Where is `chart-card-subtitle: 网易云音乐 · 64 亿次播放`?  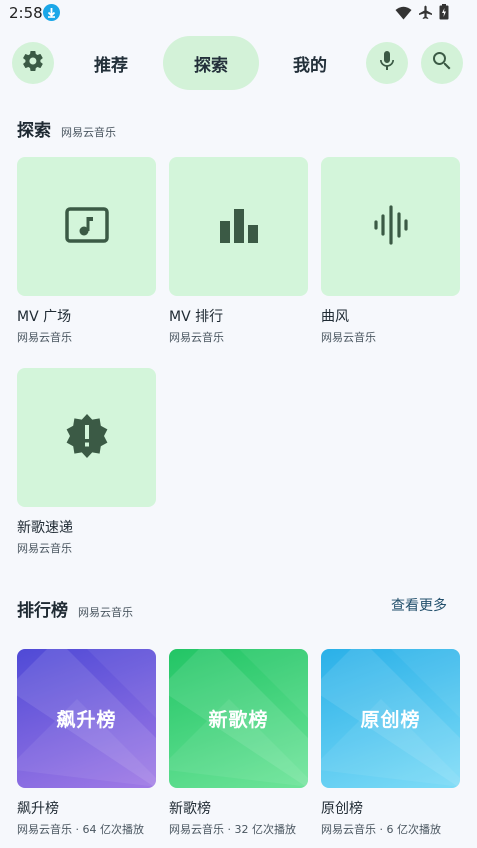 chart-card-subtitle: 网易云音乐 · 64 亿次播放 is located at coordinates (80, 829).